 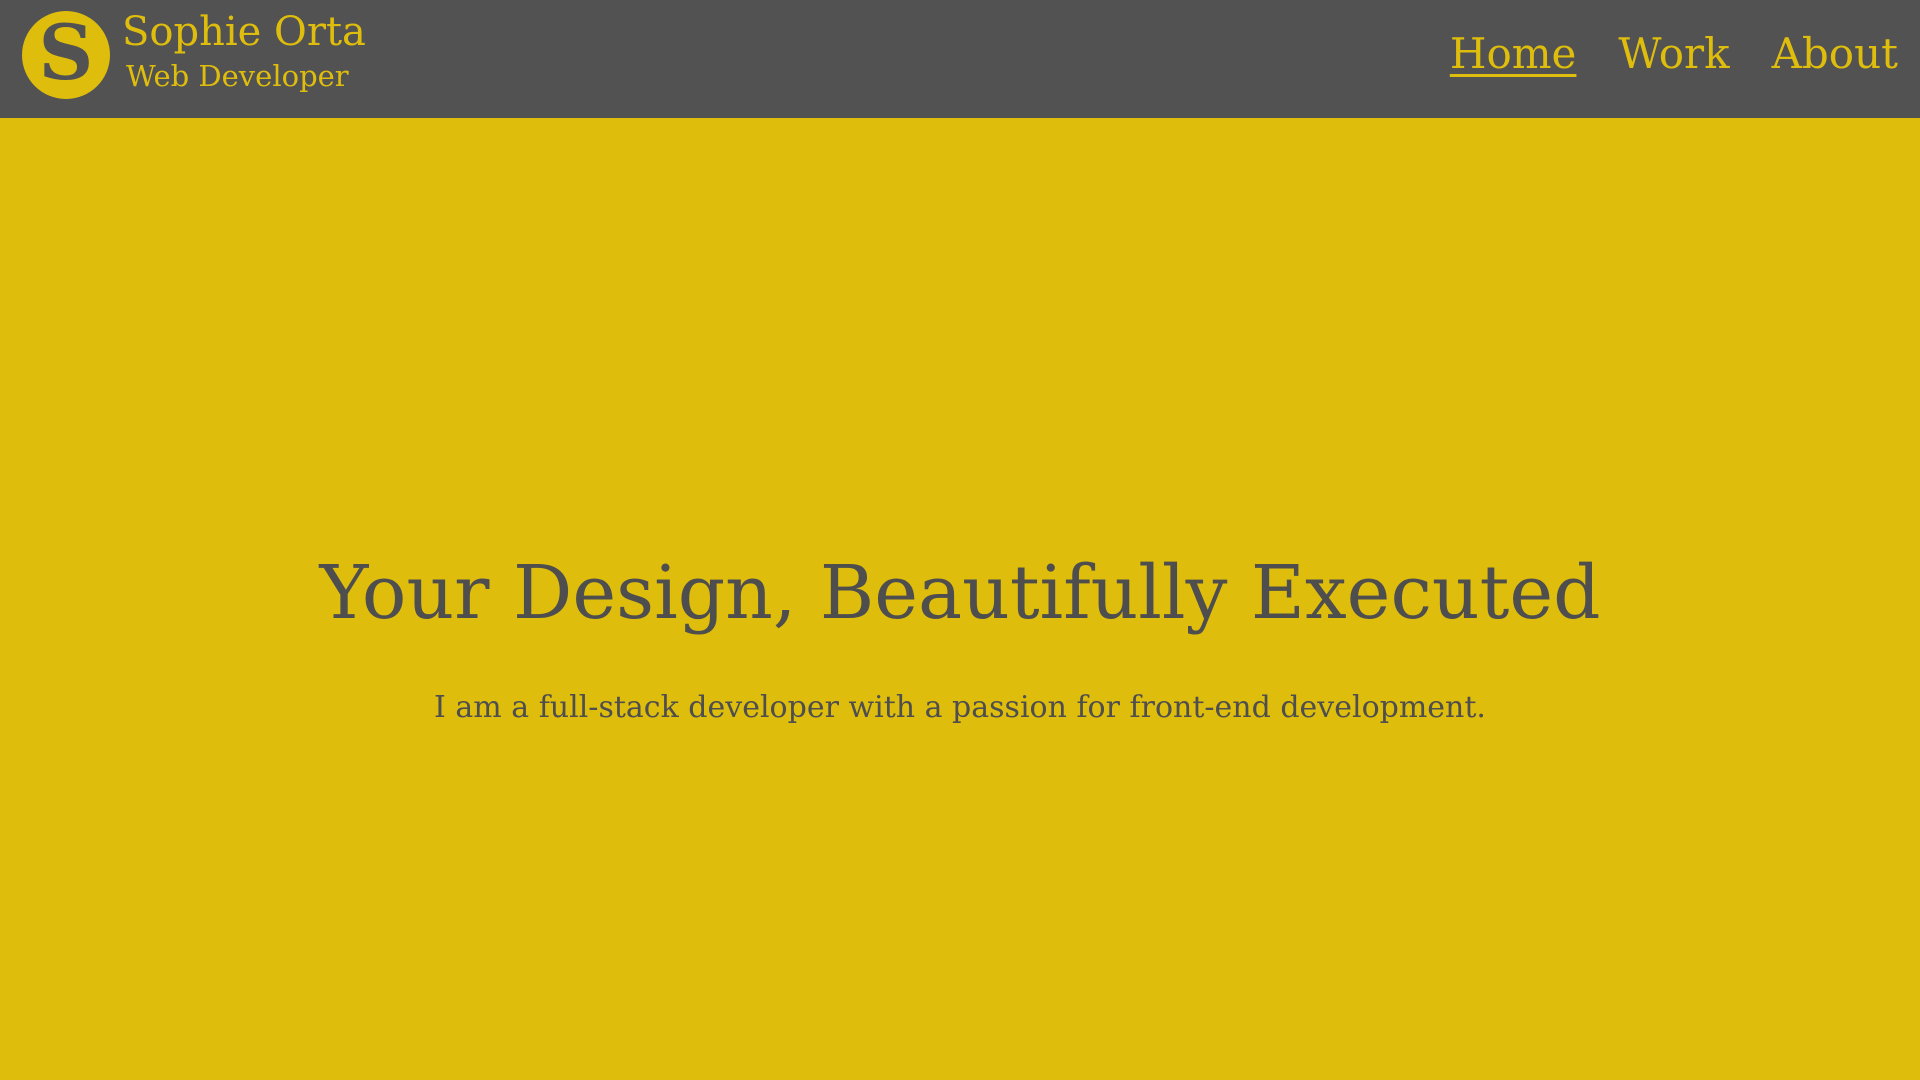 What do you see at coordinates (960, 593) in the screenshot?
I see `hero-title: Your Design, Beautifully Executed` at bounding box center [960, 593].